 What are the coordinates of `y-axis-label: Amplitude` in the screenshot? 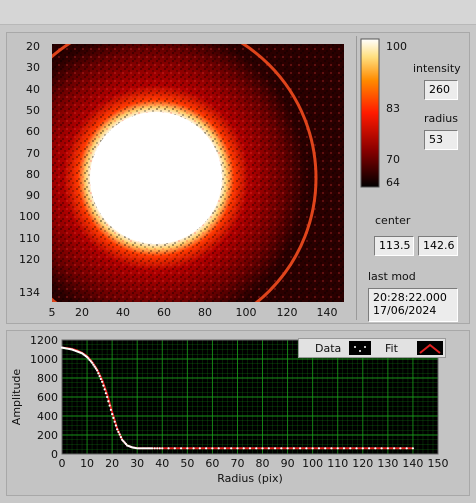 It's located at (16, 397).